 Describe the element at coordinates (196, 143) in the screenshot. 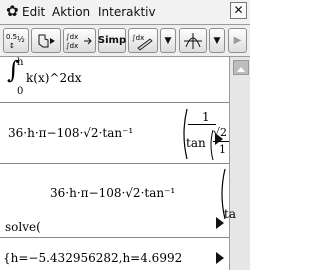

I see `output1-frac-denominator: tan` at that location.